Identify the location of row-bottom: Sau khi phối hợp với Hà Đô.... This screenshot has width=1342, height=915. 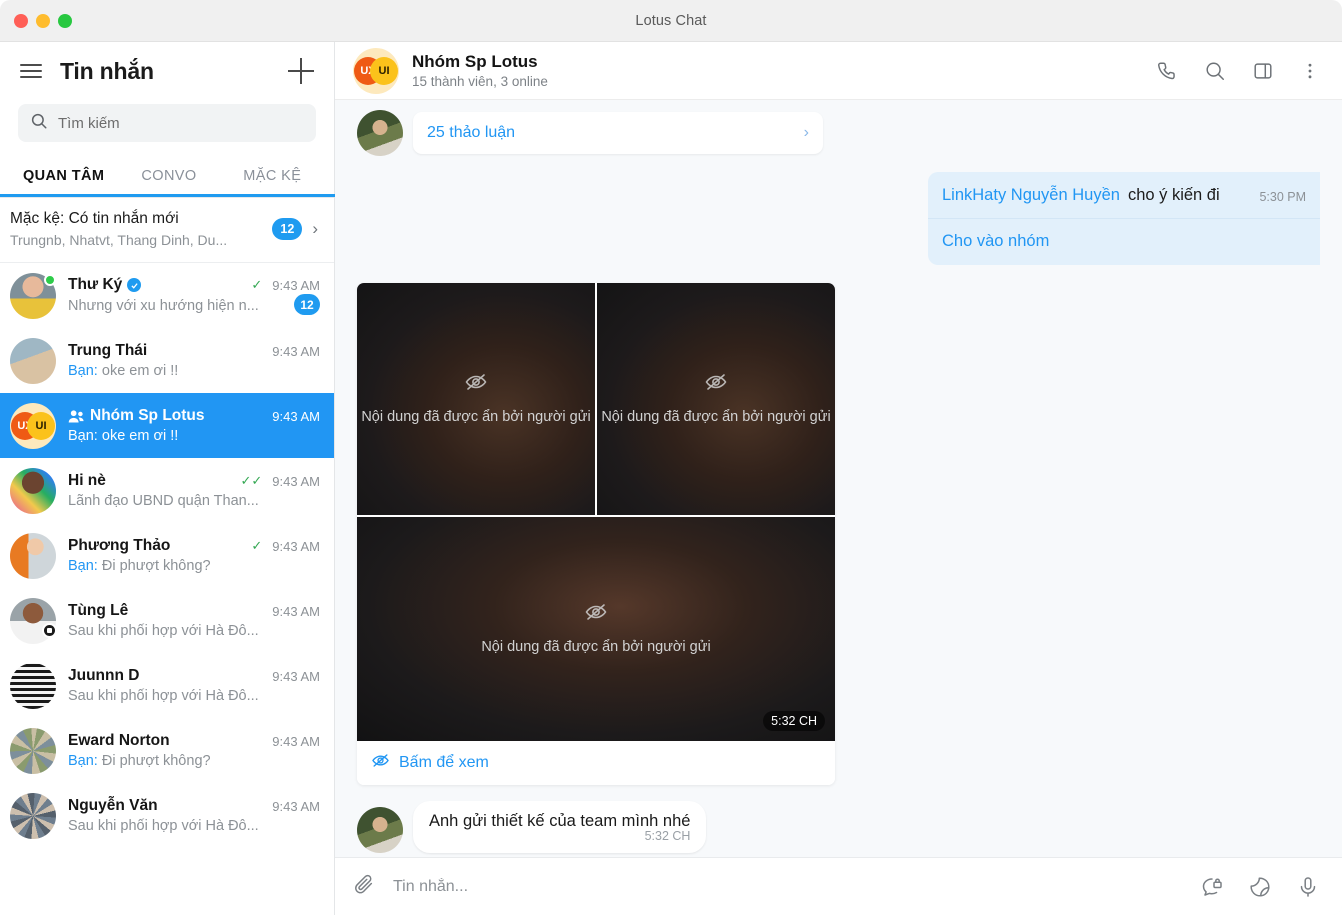
(194, 824).